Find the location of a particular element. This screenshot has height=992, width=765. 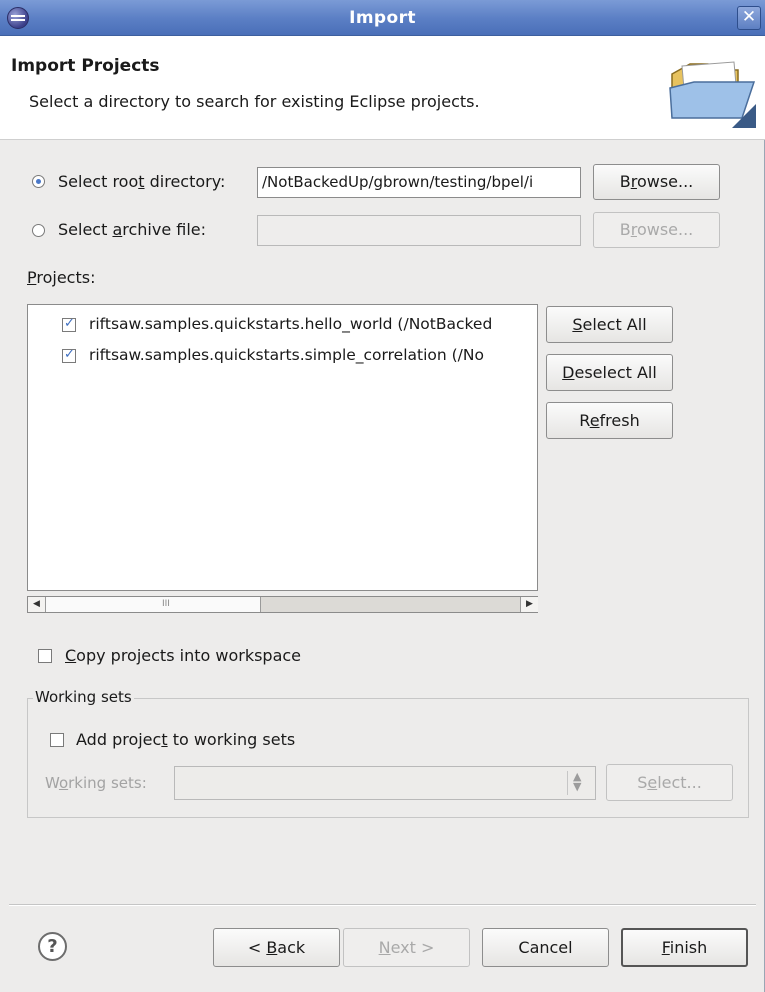

finish-button: Finish is located at coordinates (684, 947).